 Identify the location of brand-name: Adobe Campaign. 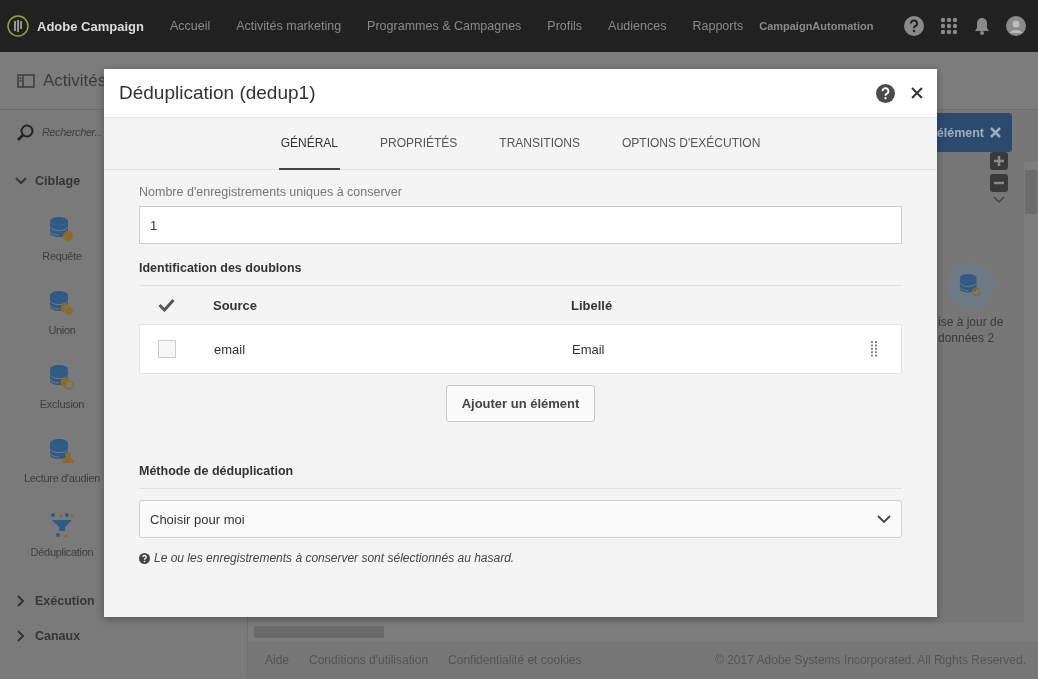
(90, 26).